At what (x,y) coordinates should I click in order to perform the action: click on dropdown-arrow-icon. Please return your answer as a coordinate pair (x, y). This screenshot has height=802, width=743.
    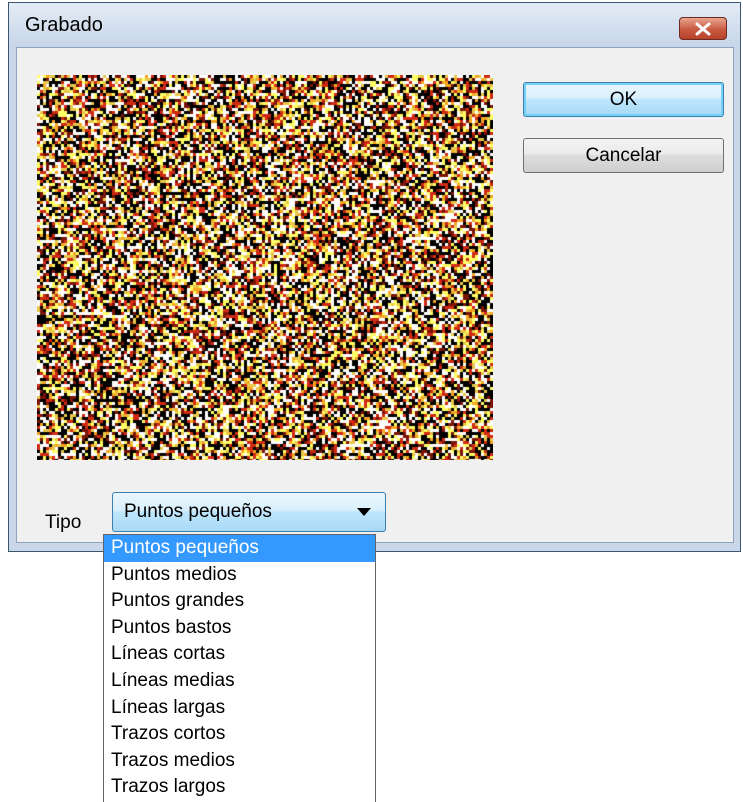
    Looking at the image, I should click on (364, 512).